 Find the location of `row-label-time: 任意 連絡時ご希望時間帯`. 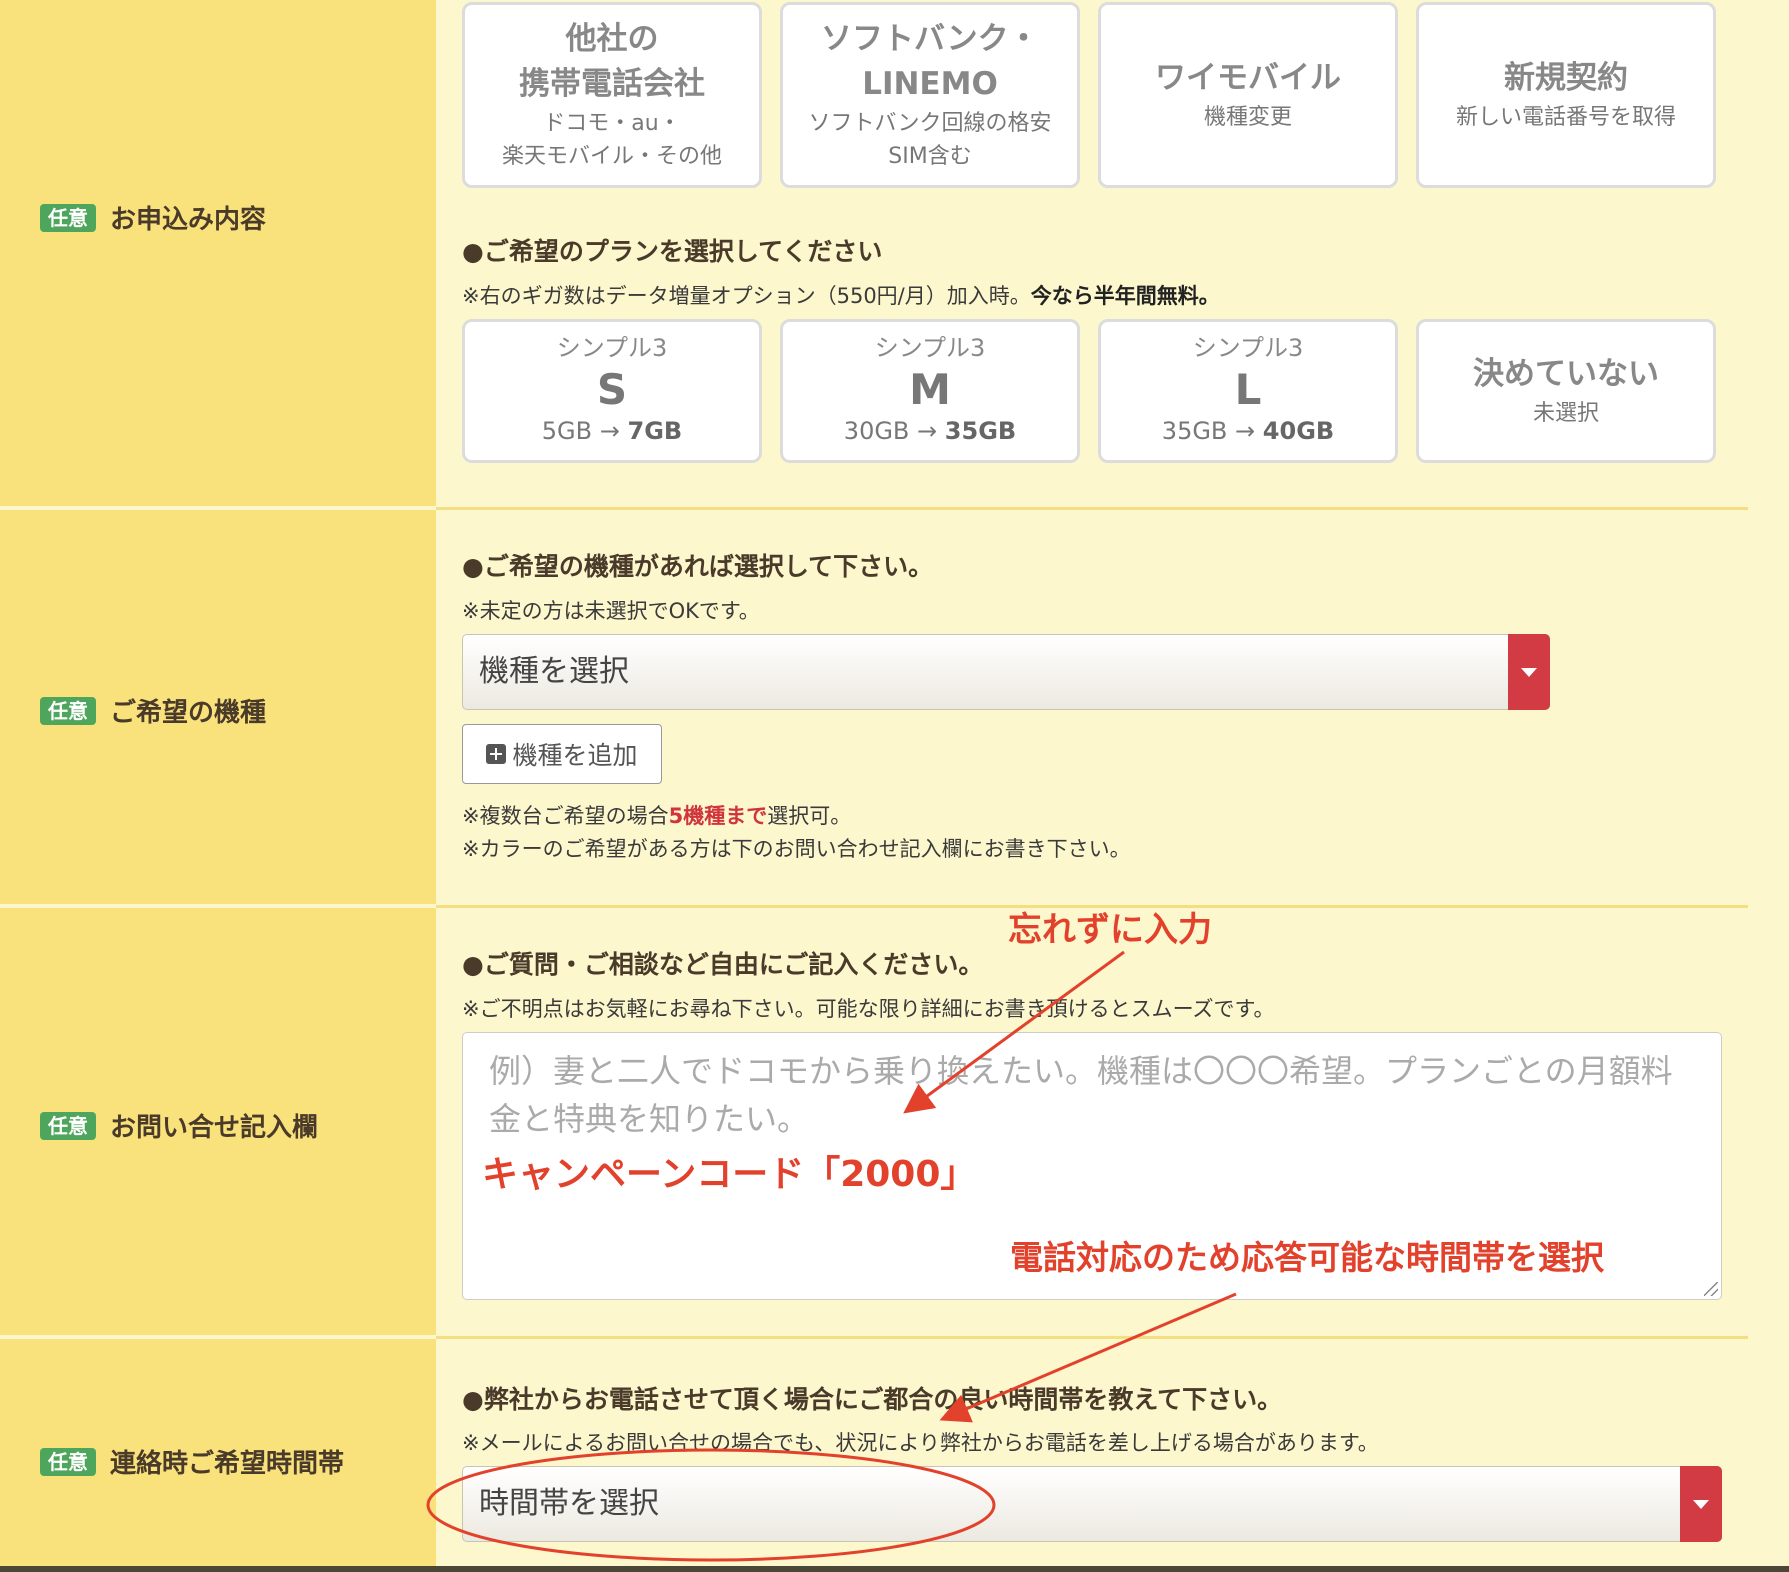

row-label-time: 任意 連絡時ご希望時間帯 is located at coordinates (192, 1461).